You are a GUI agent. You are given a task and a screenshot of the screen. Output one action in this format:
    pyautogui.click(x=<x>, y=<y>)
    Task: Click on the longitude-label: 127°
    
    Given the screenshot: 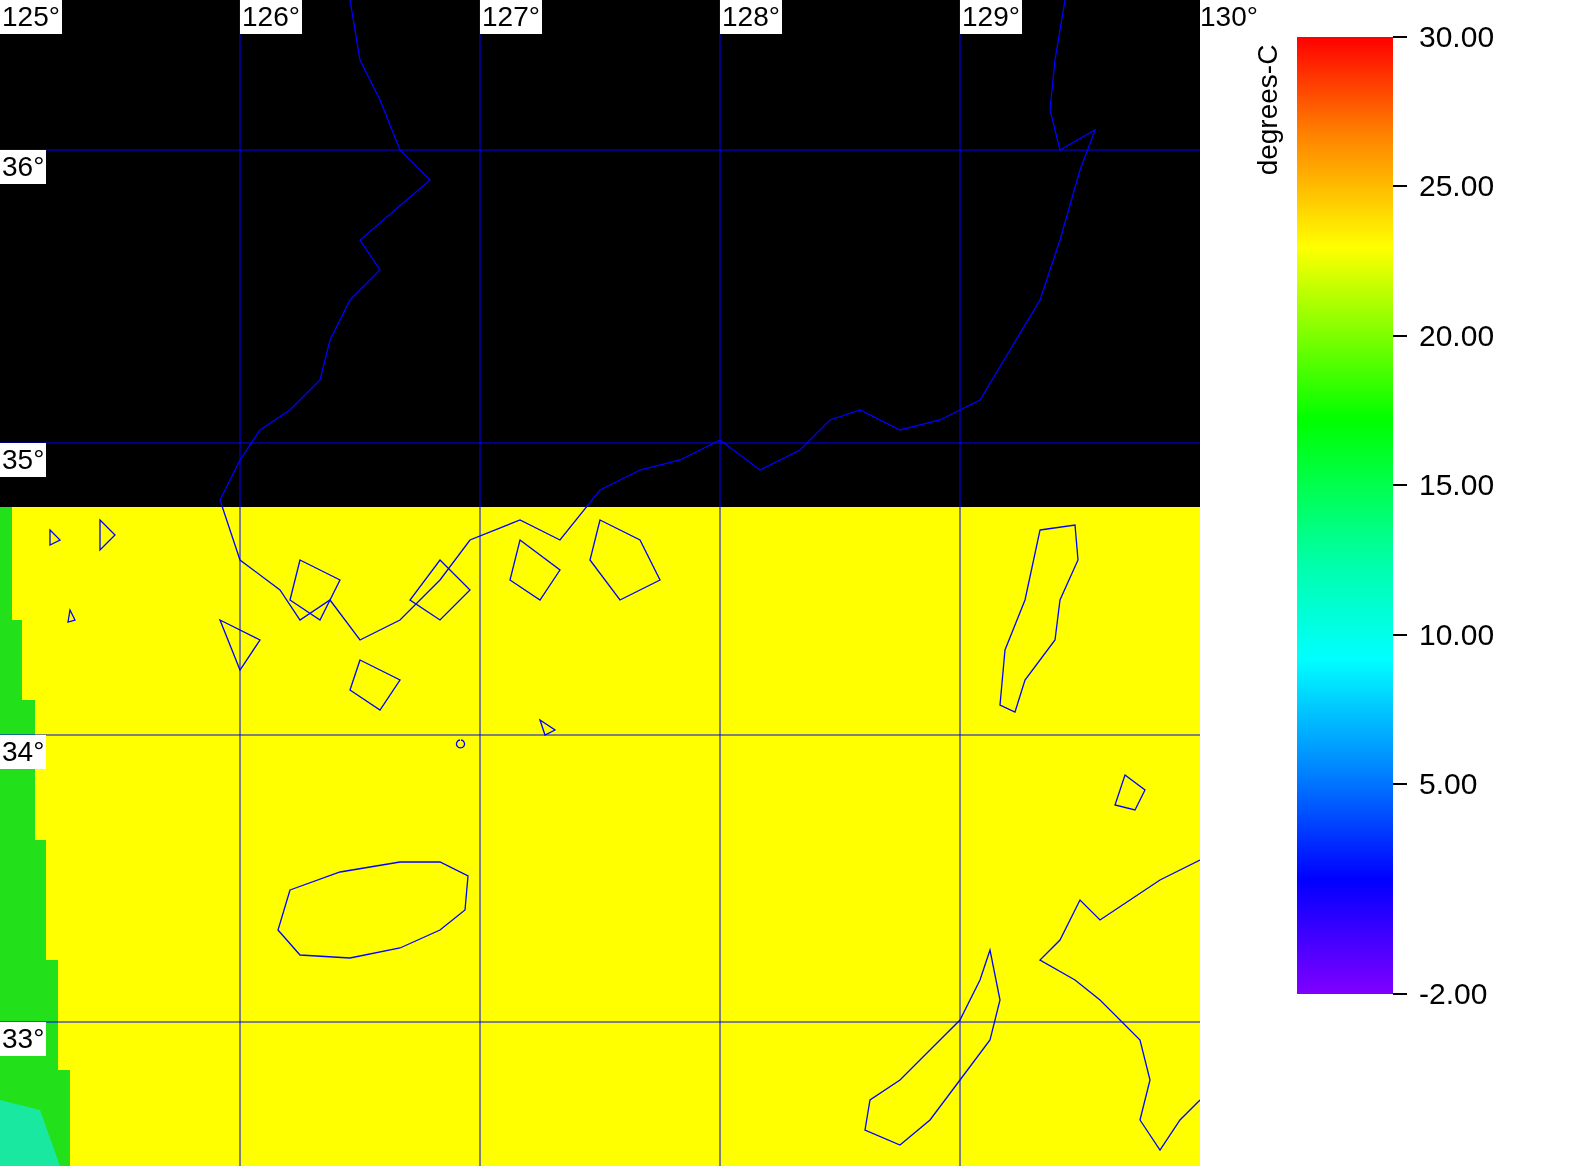 What is the action you would take?
    pyautogui.click(x=511, y=17)
    